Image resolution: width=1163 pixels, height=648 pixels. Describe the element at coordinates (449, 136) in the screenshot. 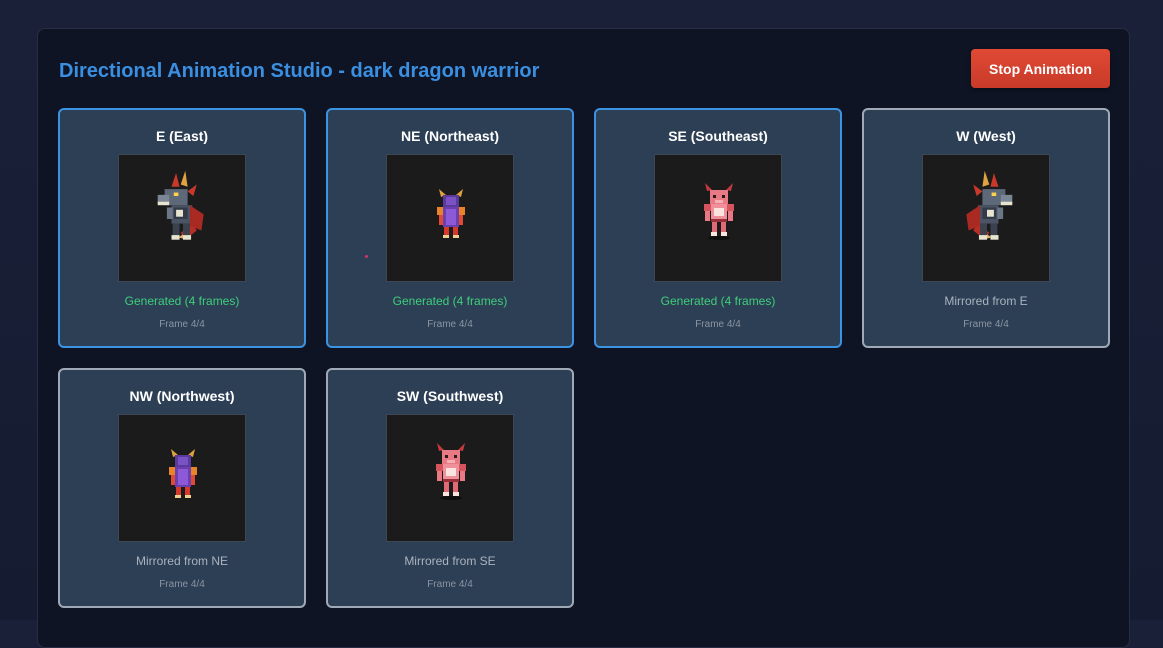

I see `direction-label: NE (Northeast)` at that location.